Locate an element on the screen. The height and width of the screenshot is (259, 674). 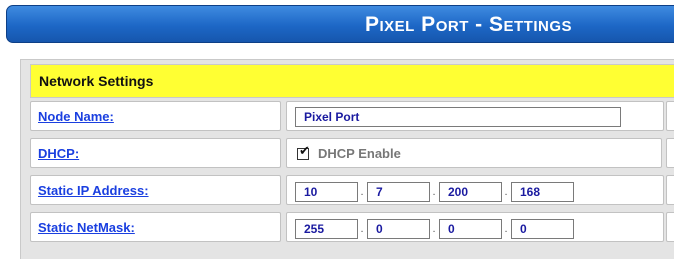
static-ip-value-cell: . . . is located at coordinates (475, 190).